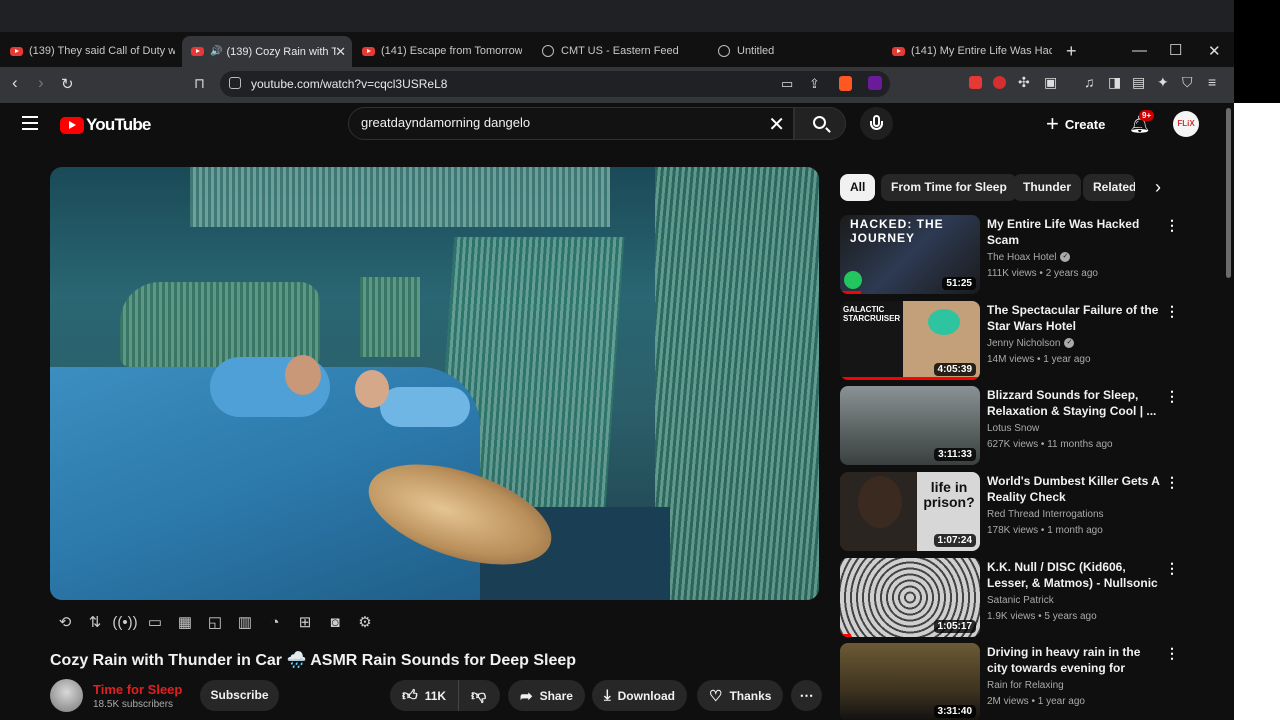 This screenshot has height=720, width=1280. I want to click on browser-tab: (141) My Entire Life Was Hack, so click(972, 51).